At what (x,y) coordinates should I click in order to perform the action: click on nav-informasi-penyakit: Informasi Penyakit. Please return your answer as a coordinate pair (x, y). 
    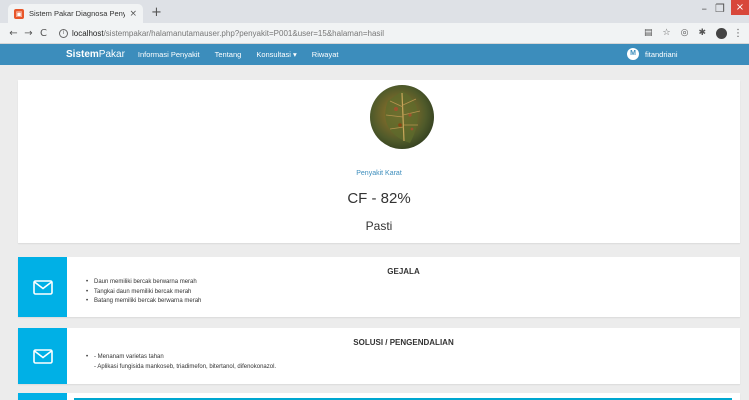
    Looking at the image, I should click on (169, 54).